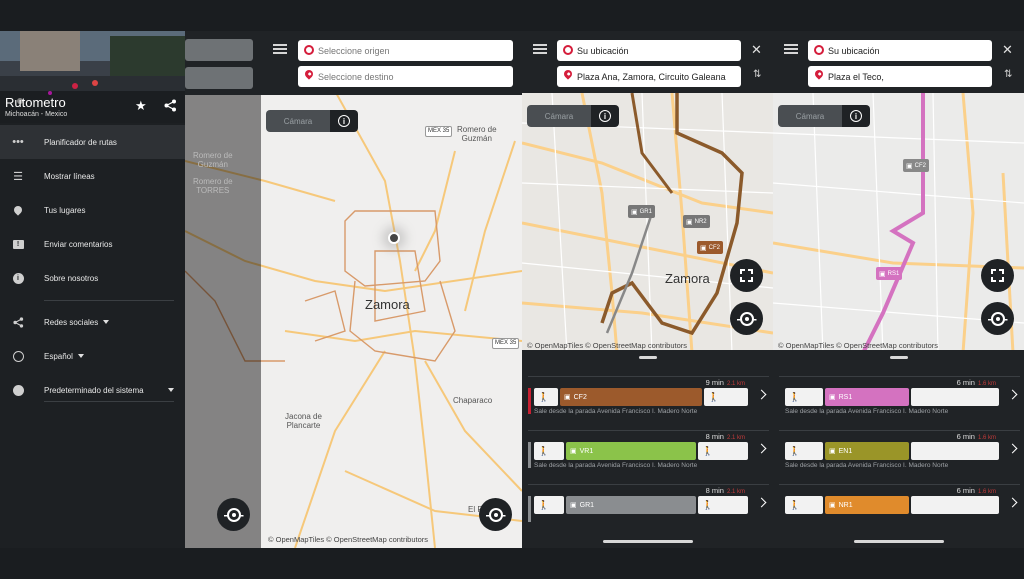  Describe the element at coordinates (36, 114) in the screenshot. I see `app-subtitle: Michoacán - Mexico` at that location.